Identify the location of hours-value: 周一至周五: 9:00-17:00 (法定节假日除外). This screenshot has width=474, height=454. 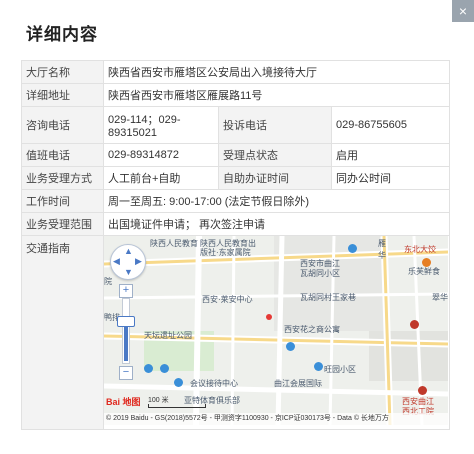
(276, 201).